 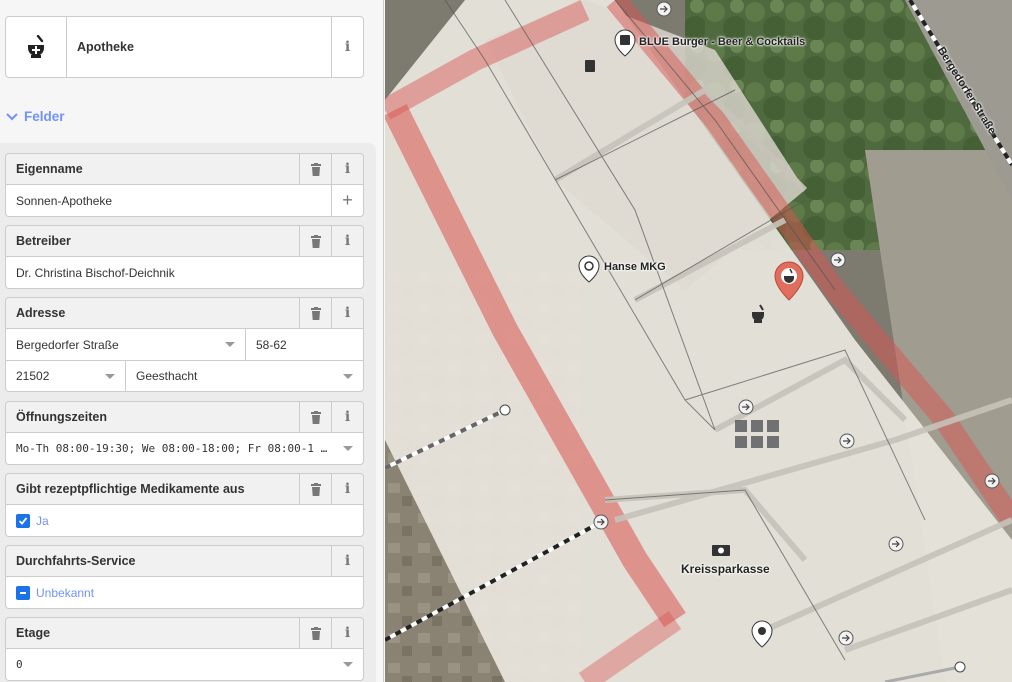 I want to click on delete-level-button, so click(x=315, y=633).